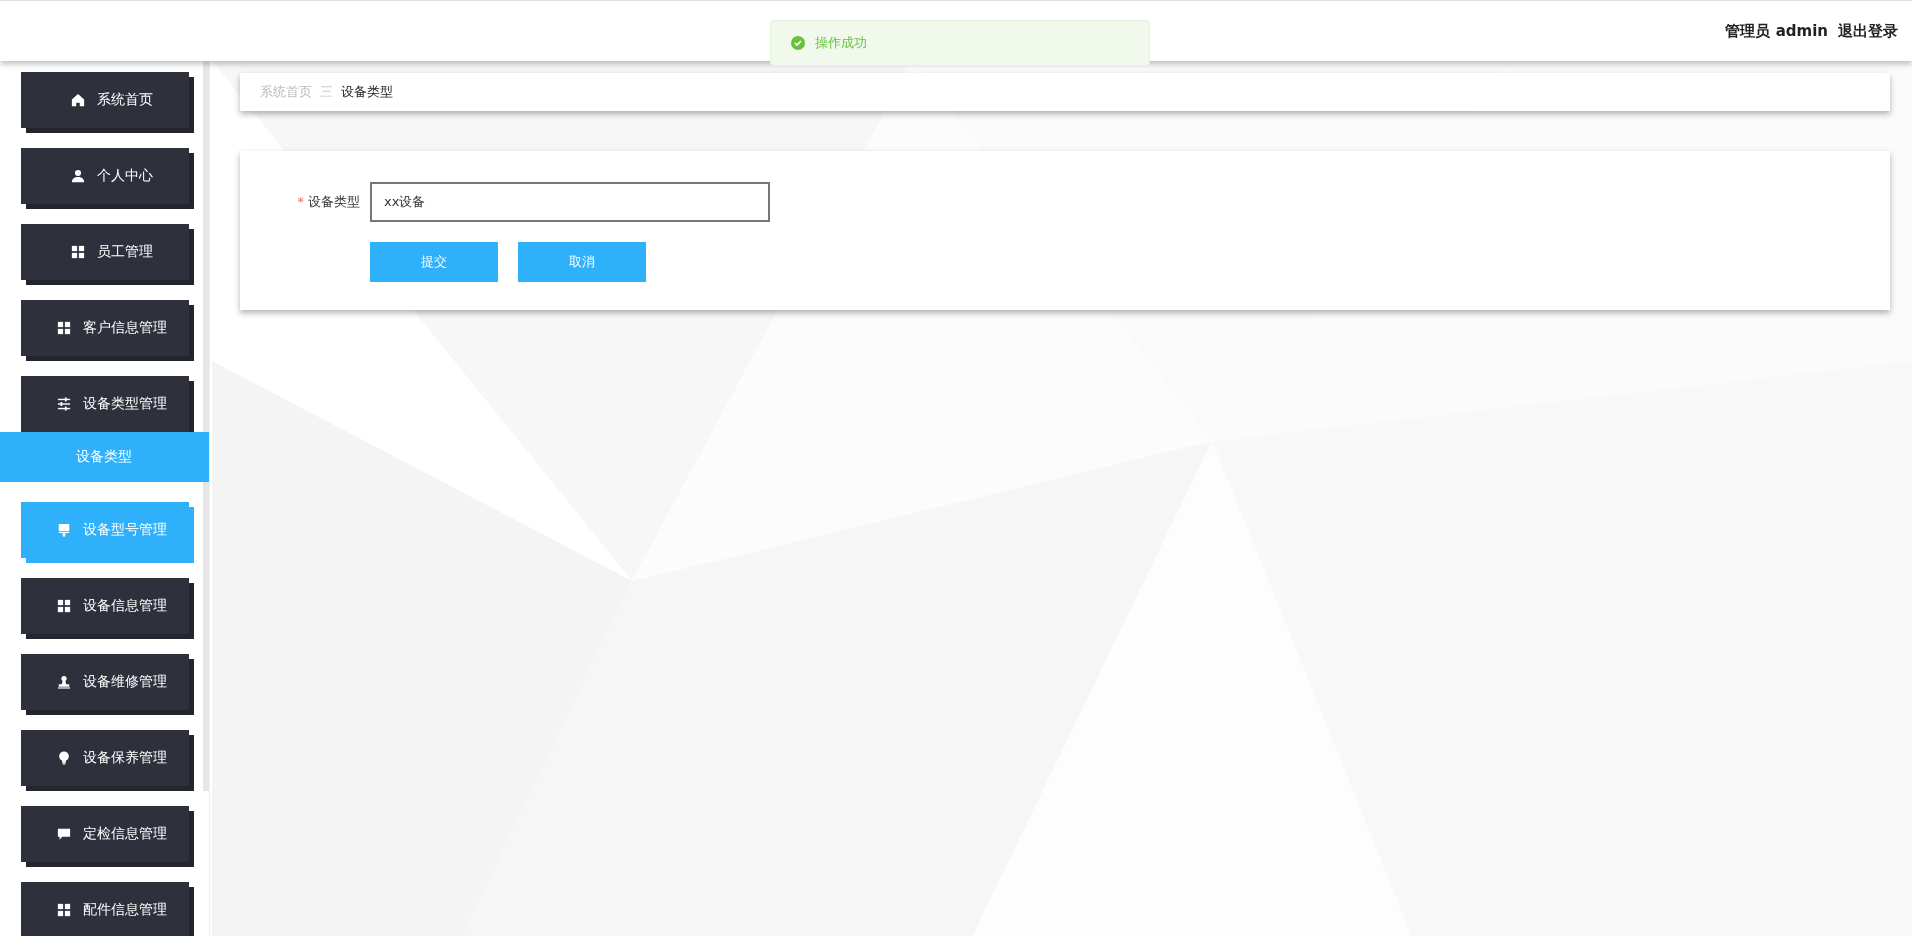 Image resolution: width=1912 pixels, height=936 pixels. Describe the element at coordinates (1776, 31) in the screenshot. I see `user-label: 管理员 admin` at that location.